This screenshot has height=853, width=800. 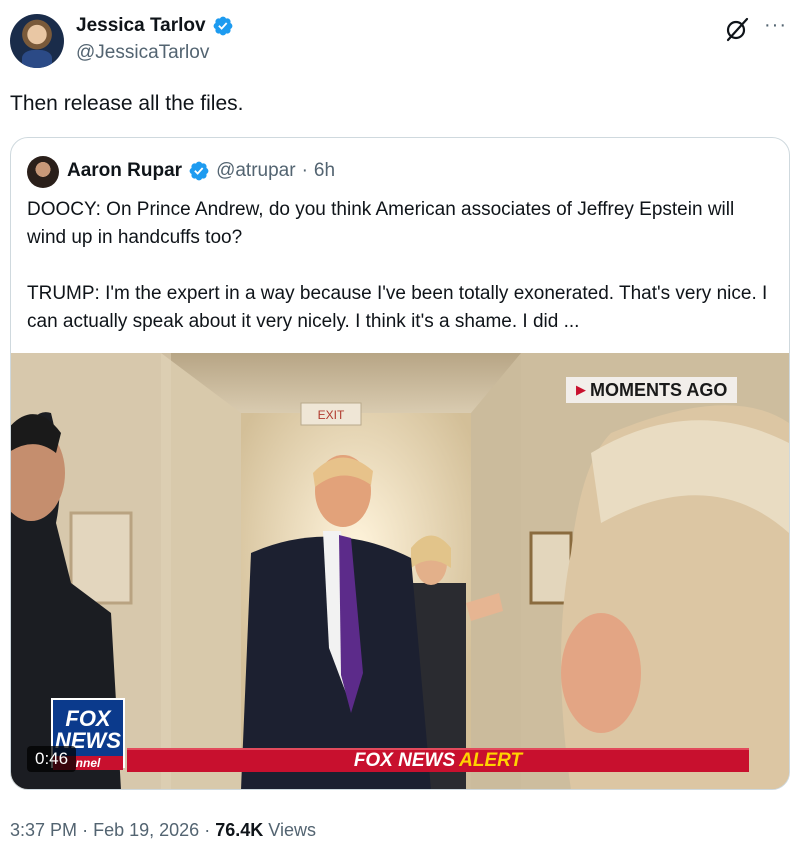 I want to click on quoted-tweet-header: Aaron Rupar @atrupar · 6h, so click(x=201, y=171).